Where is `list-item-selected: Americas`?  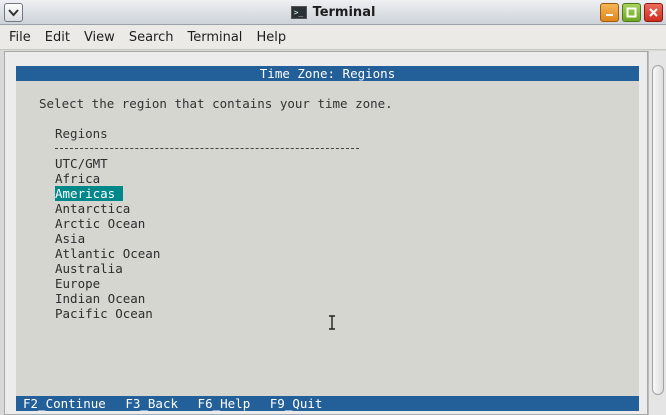 list-item-selected: Americas is located at coordinates (107, 193).